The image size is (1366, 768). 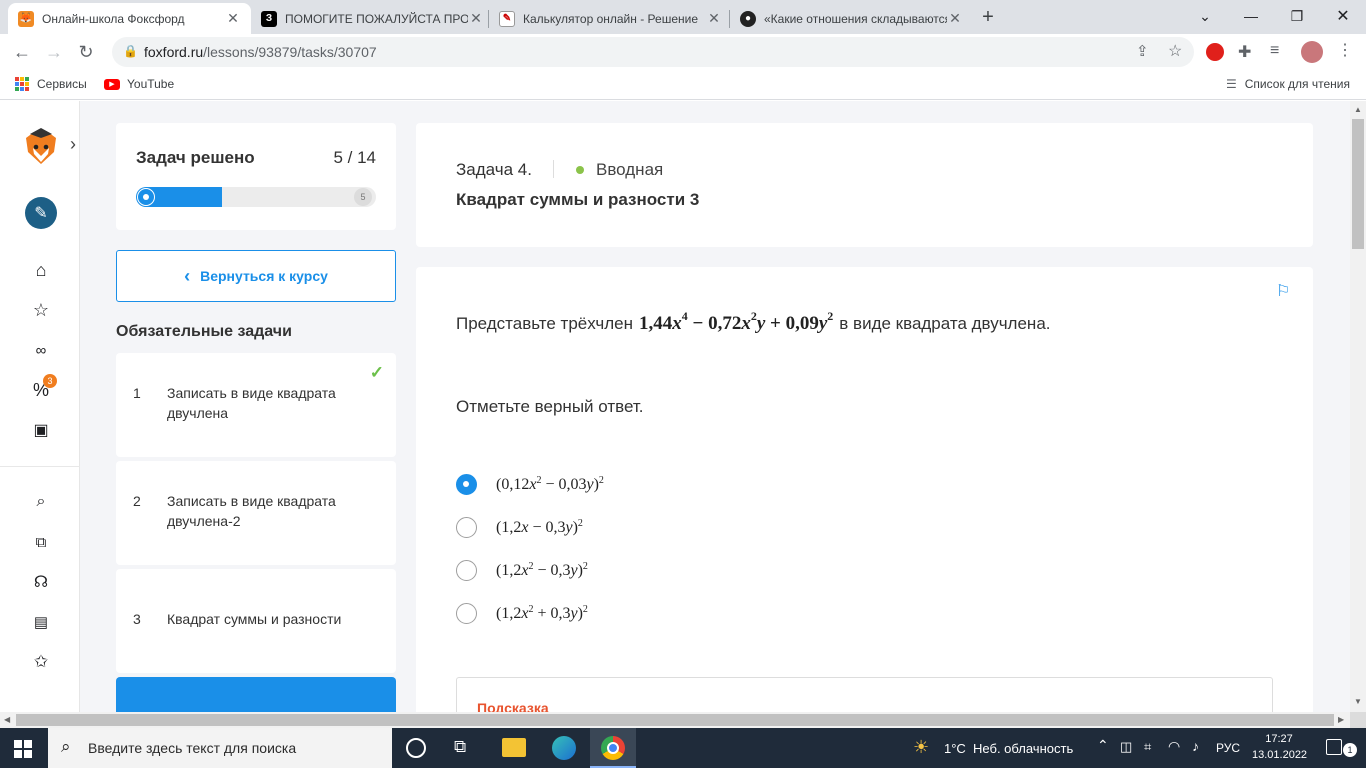 I want to click on reading-list-button: ☰ Список для чтения, so click(x=1288, y=84).